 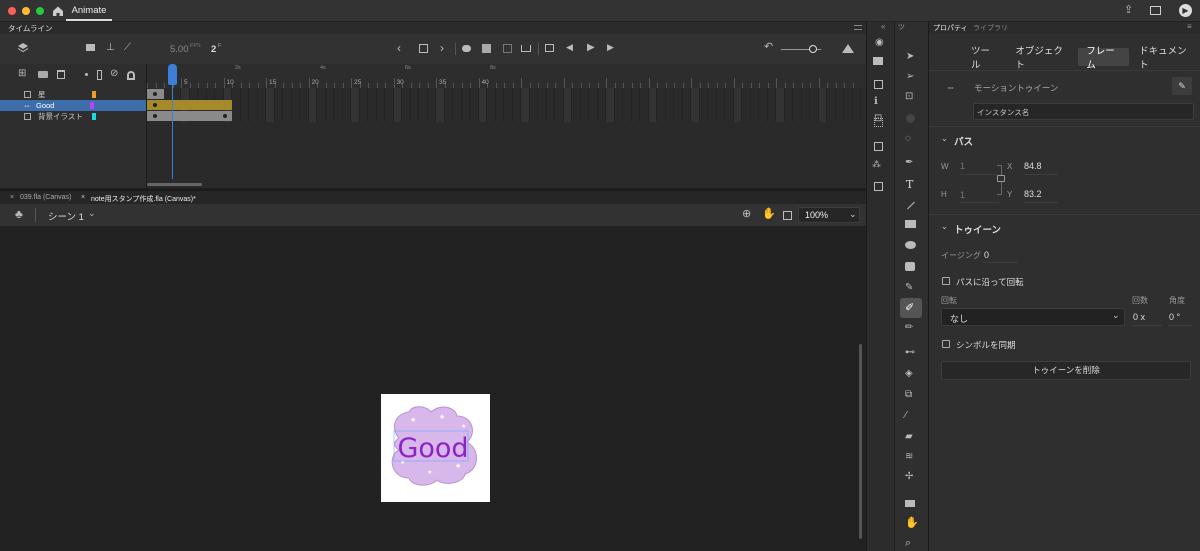 What do you see at coordinates (131, 75) in the screenshot?
I see `lock-icon` at bounding box center [131, 75].